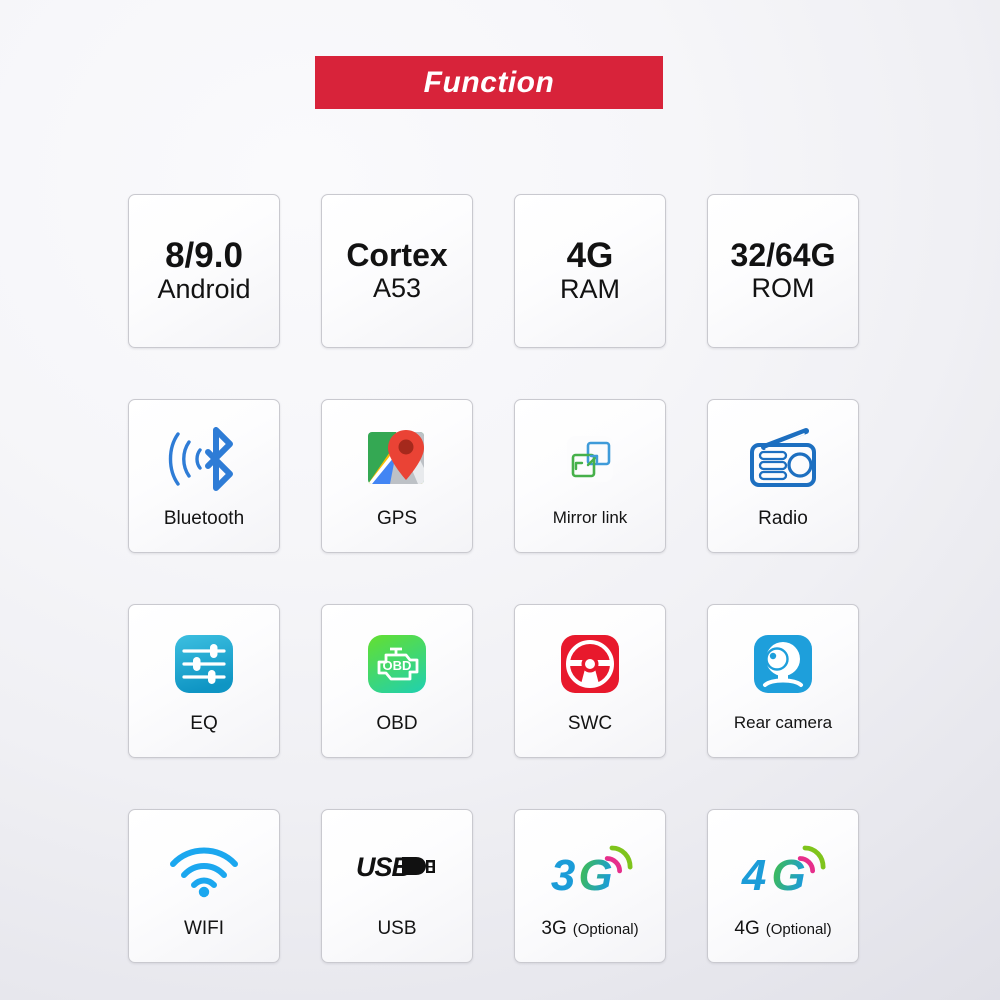 This screenshot has width=1000, height=1000. Describe the element at coordinates (590, 256) in the screenshot. I see `ram-size: 4G` at that location.